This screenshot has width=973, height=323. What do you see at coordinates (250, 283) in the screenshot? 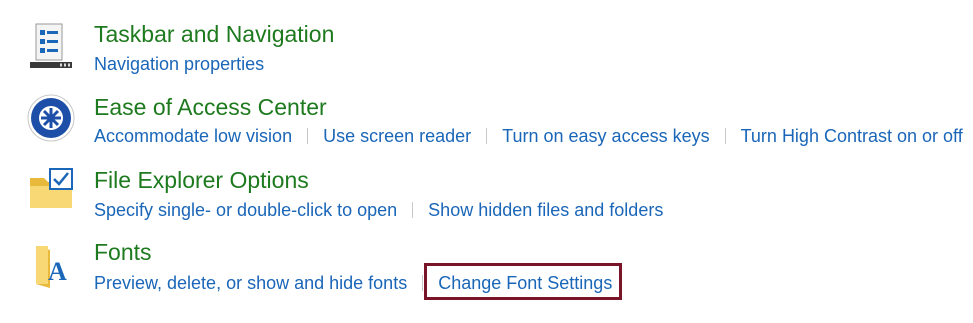
I see `link-preview-fonts: Preview, delete, or show and hide fonts` at bounding box center [250, 283].